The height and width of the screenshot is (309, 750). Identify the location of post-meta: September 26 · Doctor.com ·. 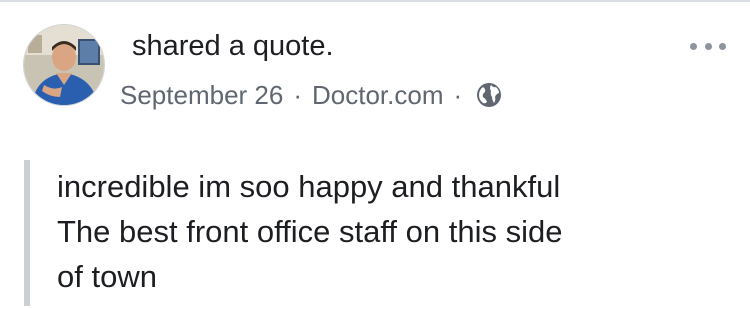
(312, 95).